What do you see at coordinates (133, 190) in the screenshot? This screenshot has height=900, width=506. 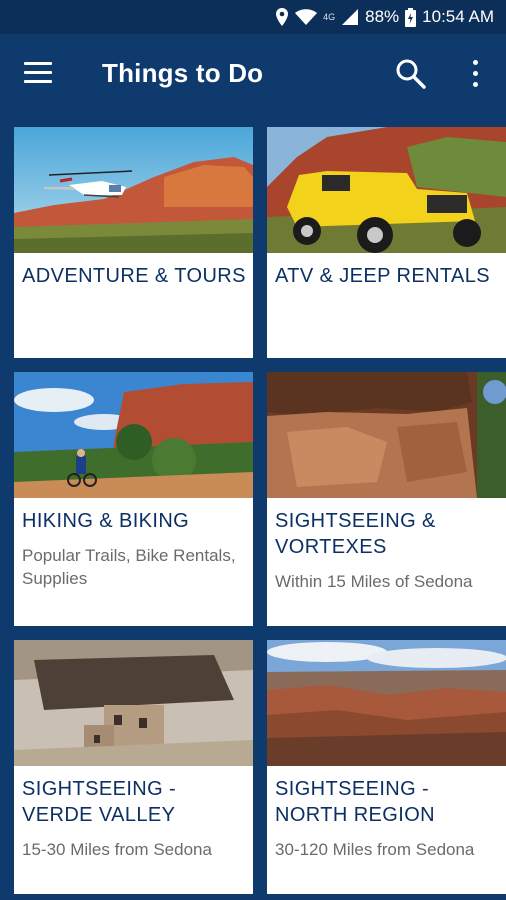 I see `card-image-helicopter` at bounding box center [133, 190].